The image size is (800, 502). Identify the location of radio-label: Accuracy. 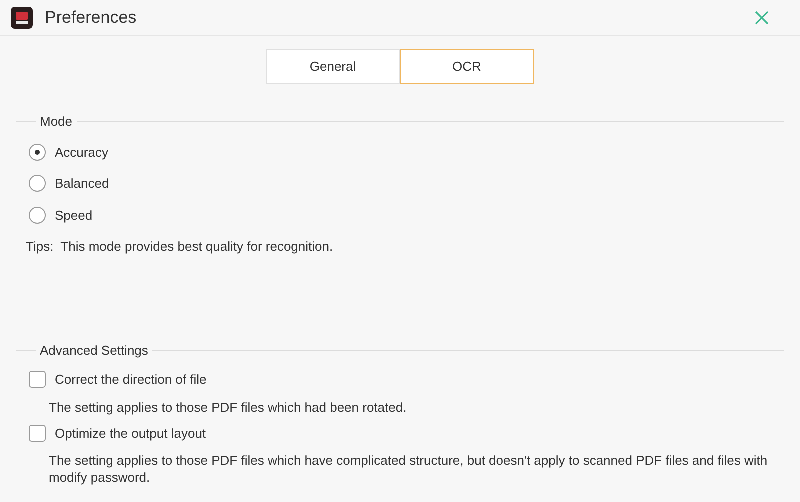
(81, 153).